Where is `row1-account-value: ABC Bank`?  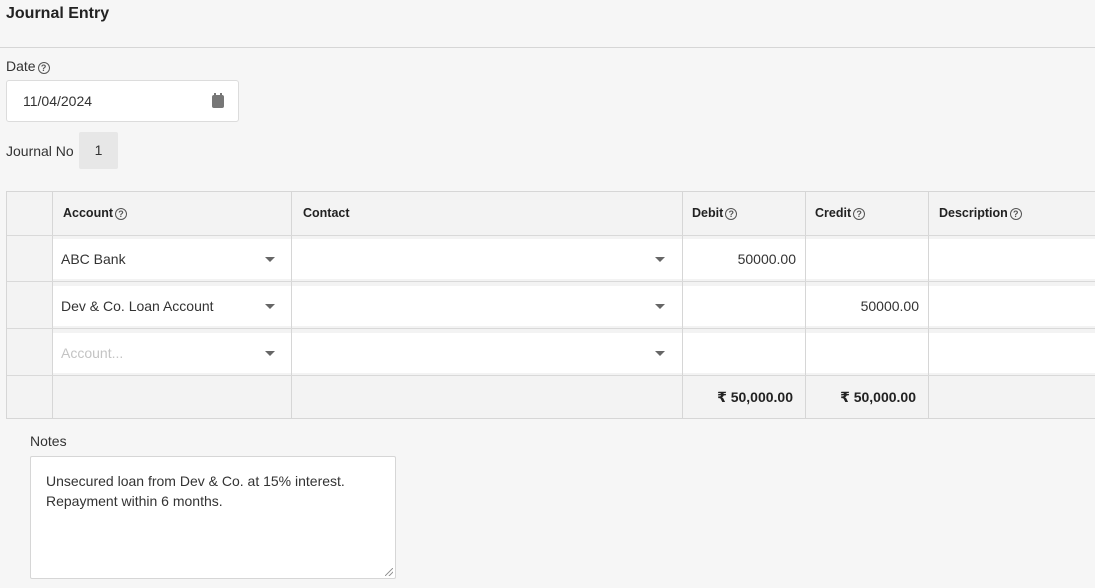
row1-account-value: ABC Bank is located at coordinates (93, 259).